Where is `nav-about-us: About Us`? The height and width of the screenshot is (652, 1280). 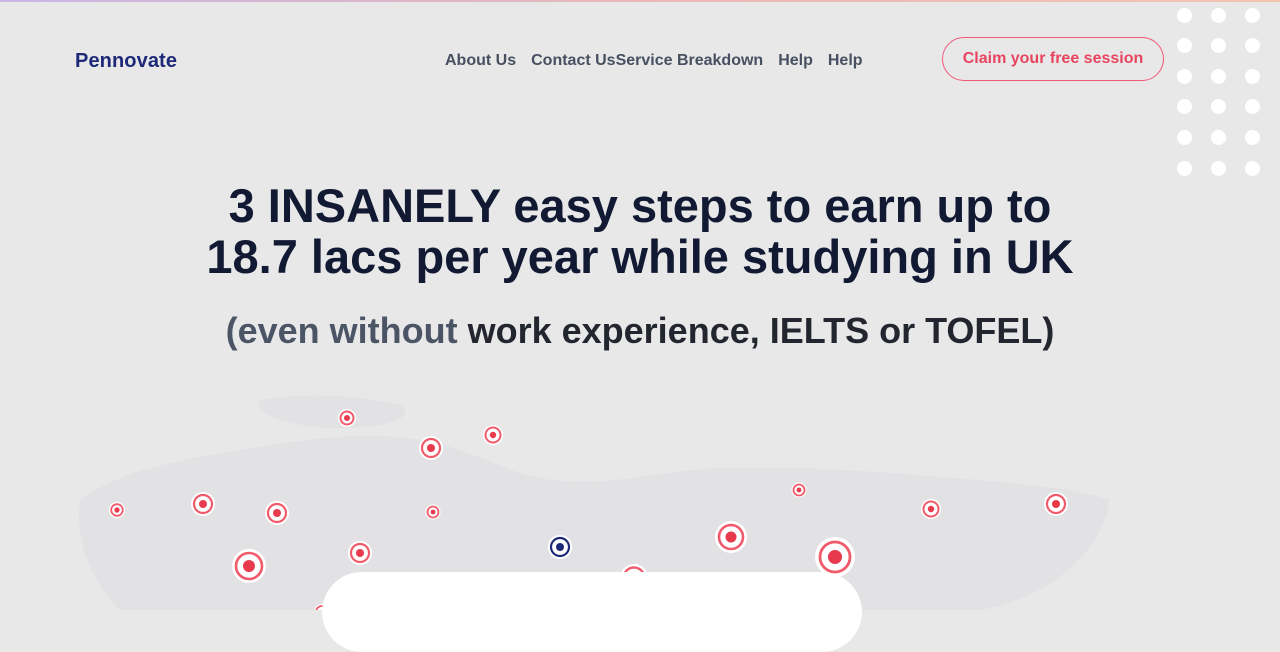 nav-about-us: About Us is located at coordinates (480, 61).